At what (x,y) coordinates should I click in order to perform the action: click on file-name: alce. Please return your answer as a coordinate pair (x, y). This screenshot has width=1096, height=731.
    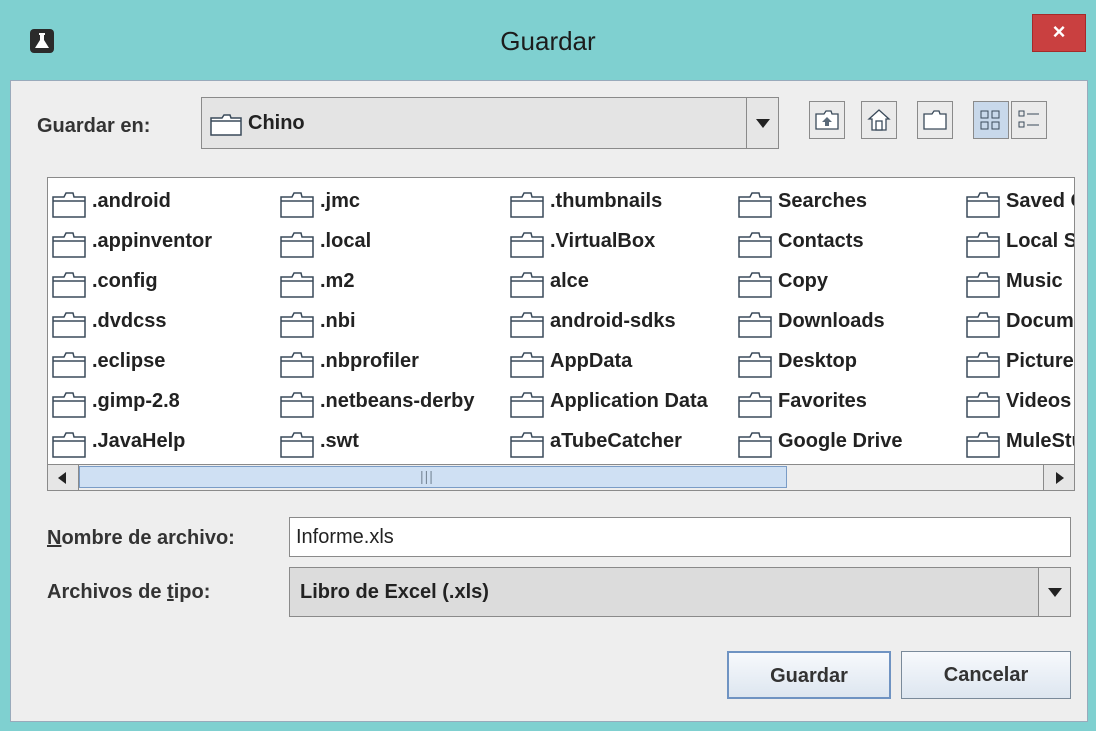
    Looking at the image, I should click on (569, 281).